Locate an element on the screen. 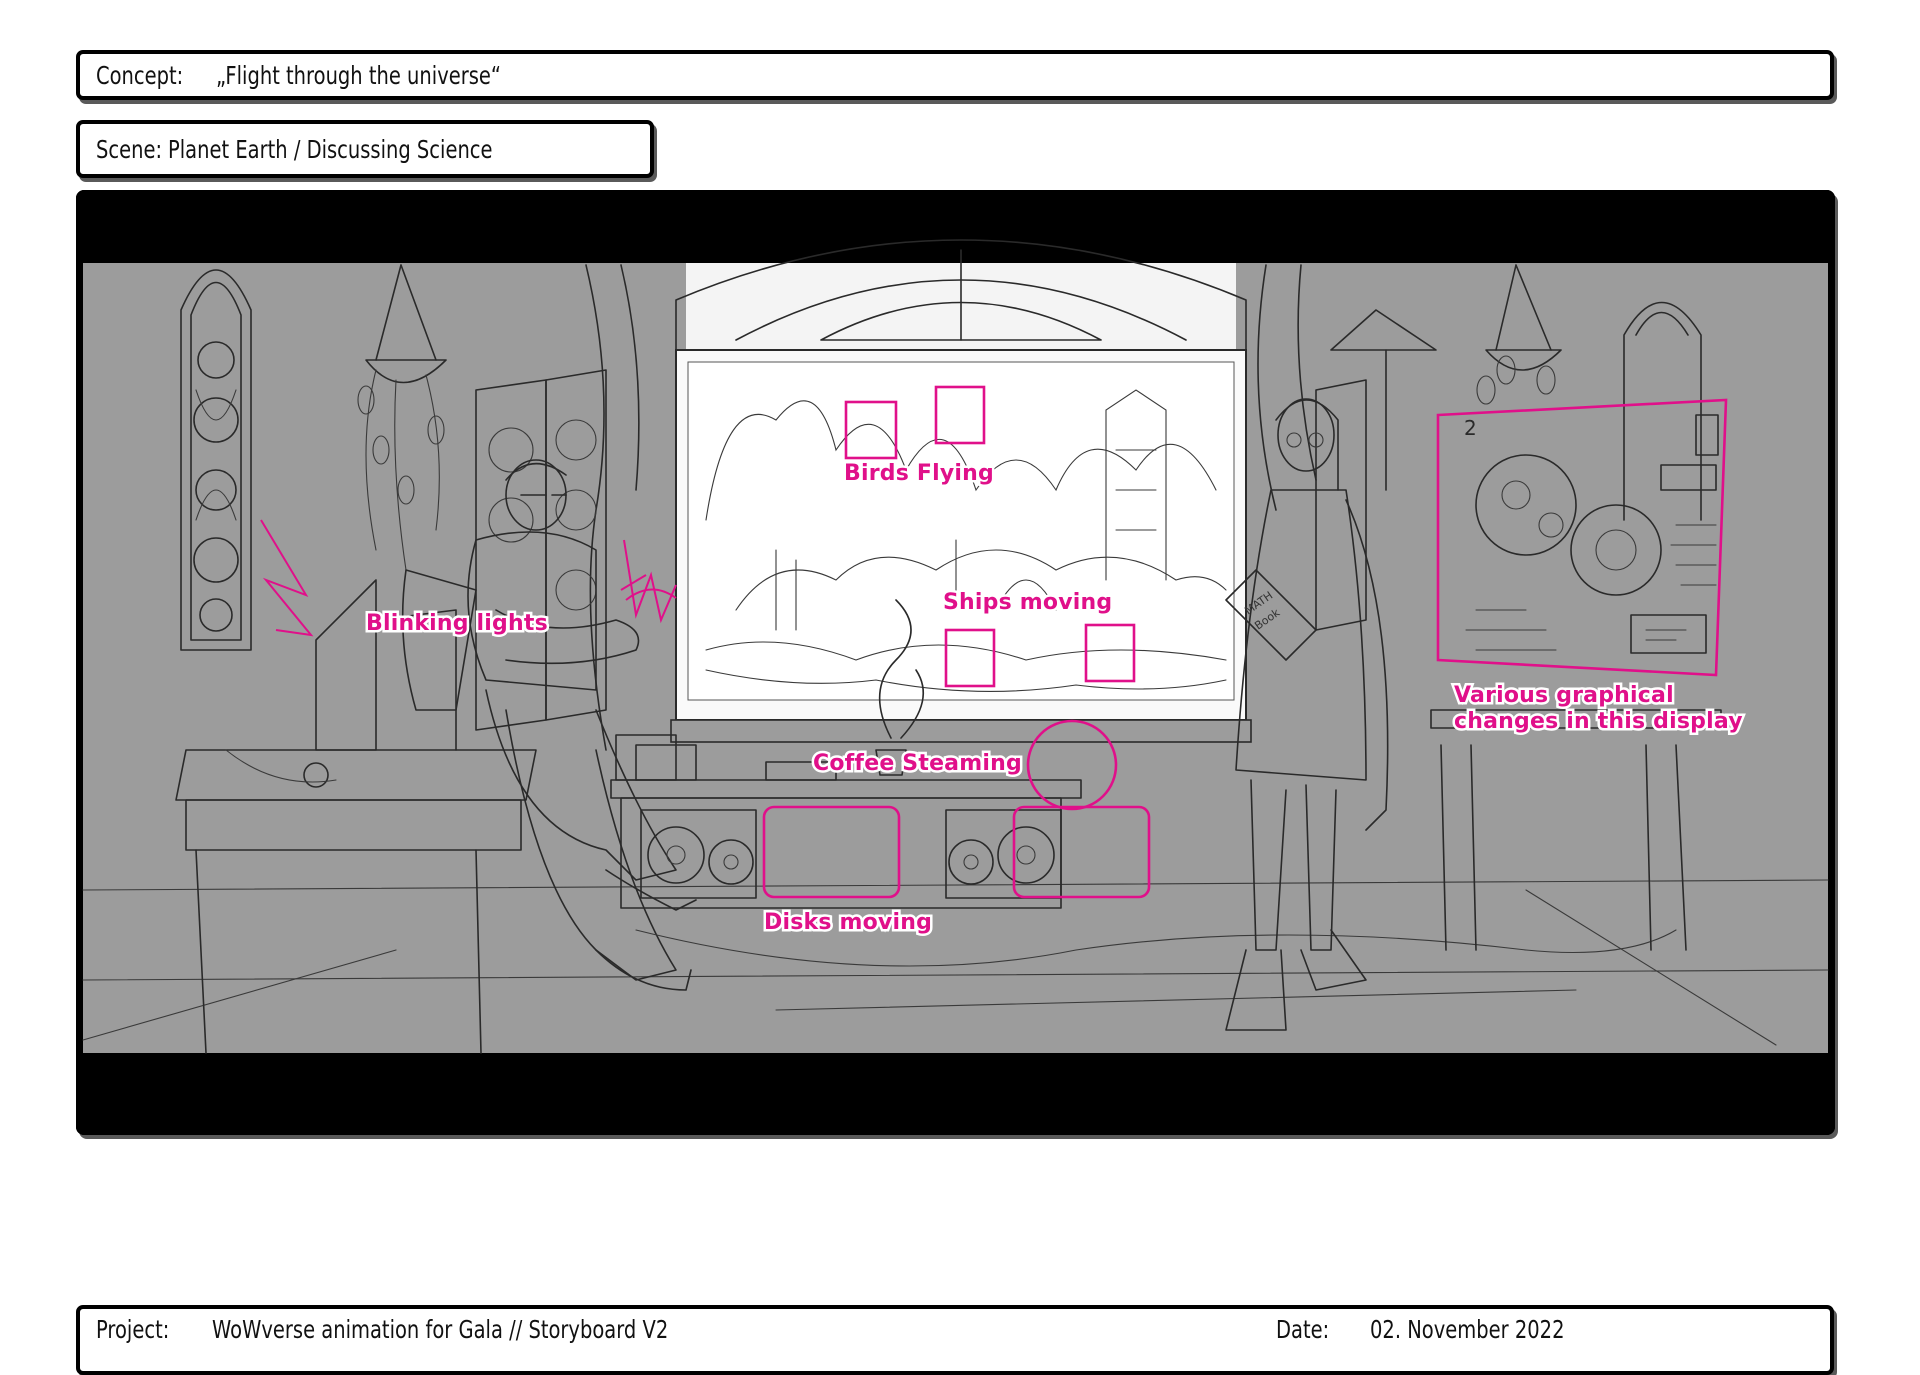  annotation-coffee-steaming: Coffee Steaming is located at coordinates (917, 763).